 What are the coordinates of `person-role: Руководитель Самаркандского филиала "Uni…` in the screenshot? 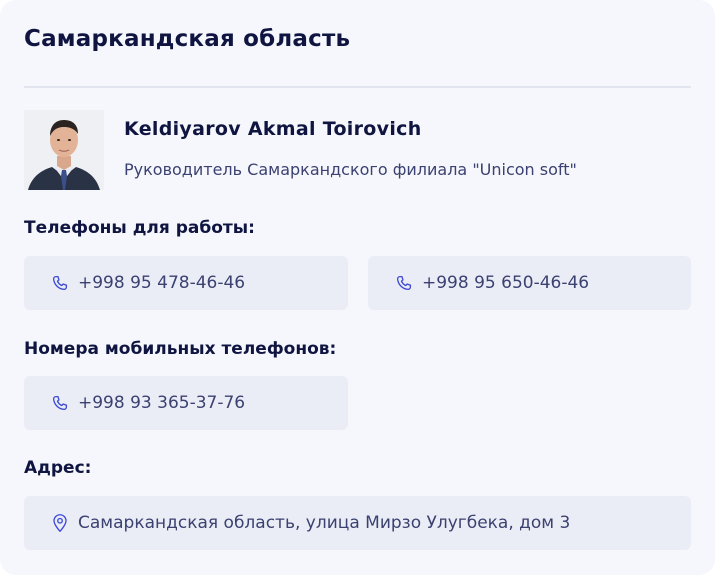 It's located at (350, 169).